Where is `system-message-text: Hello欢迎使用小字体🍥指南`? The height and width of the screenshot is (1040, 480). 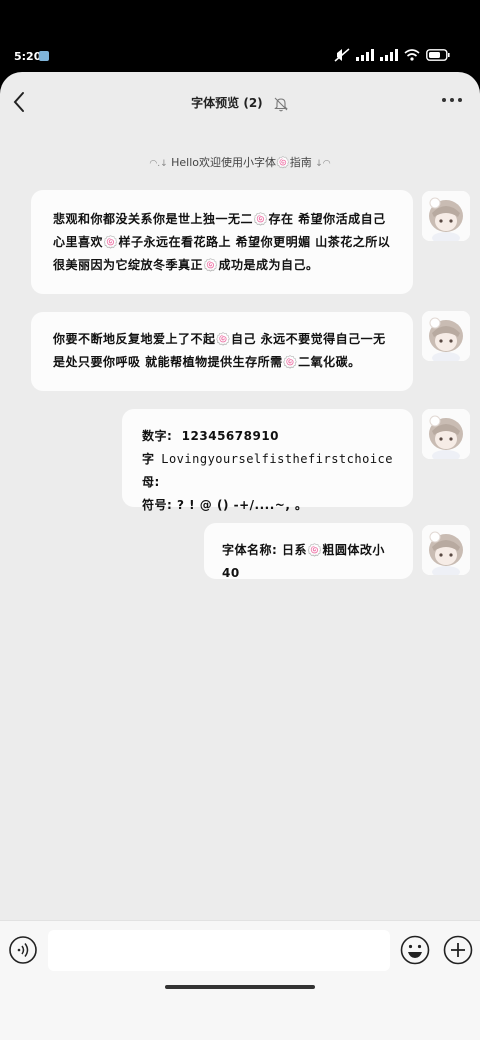
system-message-text: Hello欢迎使用小字体🍥指南 is located at coordinates (241, 162).